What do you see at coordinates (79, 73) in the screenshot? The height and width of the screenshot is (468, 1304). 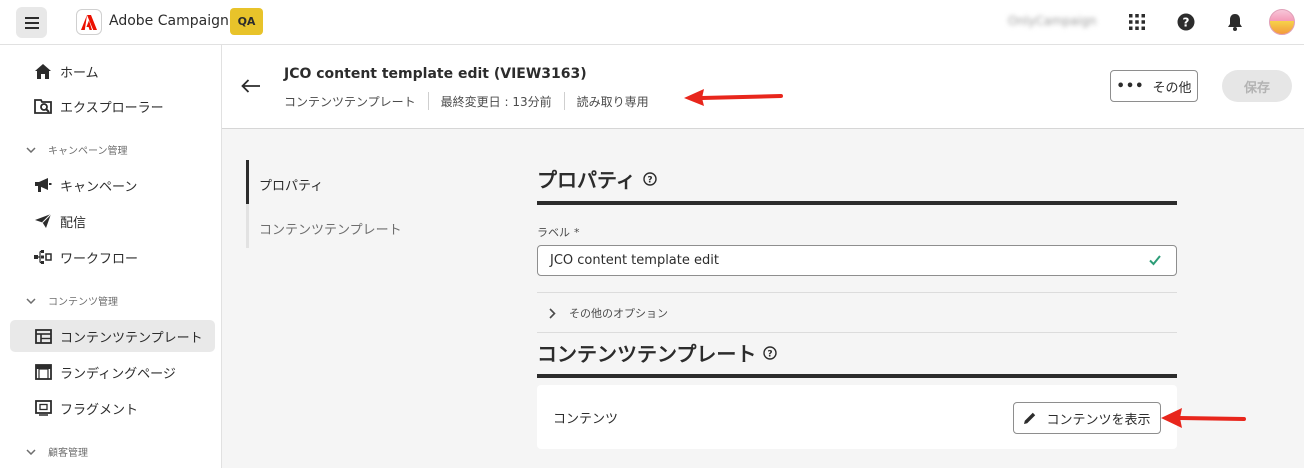 I see `sidebar-item-label: ホーム` at bounding box center [79, 73].